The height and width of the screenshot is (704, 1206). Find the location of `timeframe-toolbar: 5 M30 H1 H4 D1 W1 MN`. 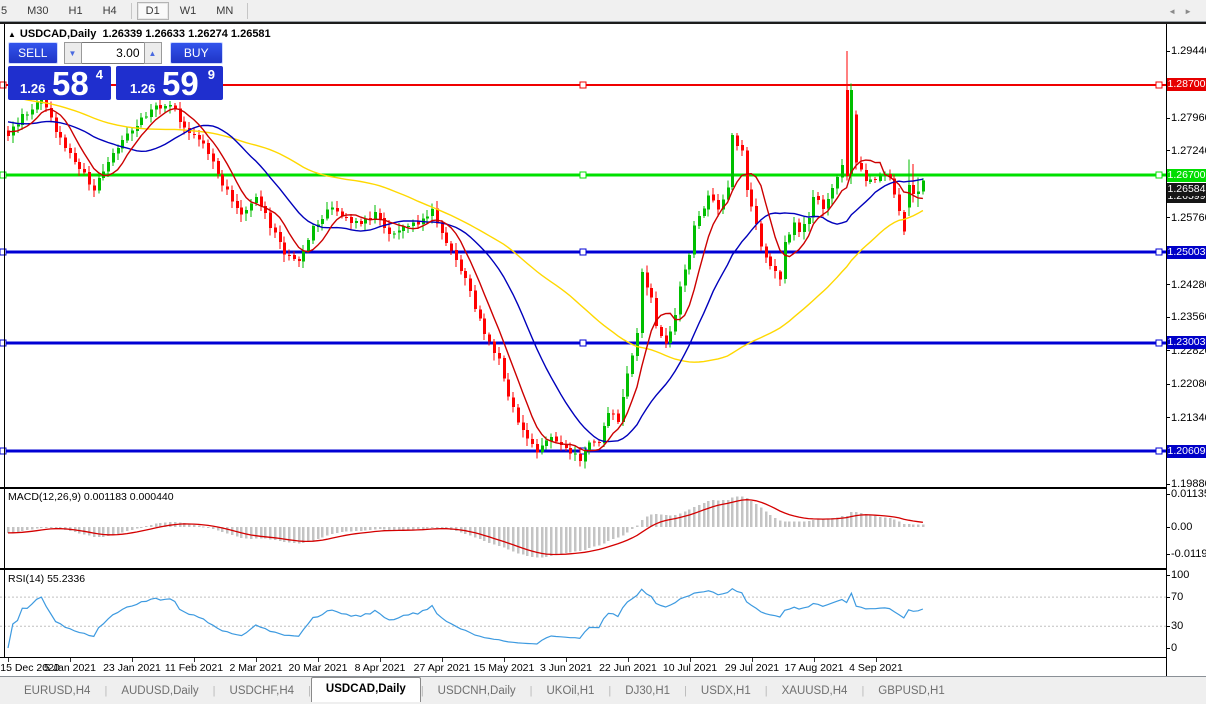

timeframe-toolbar: 5 M30 H1 H4 D1 W1 MN is located at coordinates (603, 11).